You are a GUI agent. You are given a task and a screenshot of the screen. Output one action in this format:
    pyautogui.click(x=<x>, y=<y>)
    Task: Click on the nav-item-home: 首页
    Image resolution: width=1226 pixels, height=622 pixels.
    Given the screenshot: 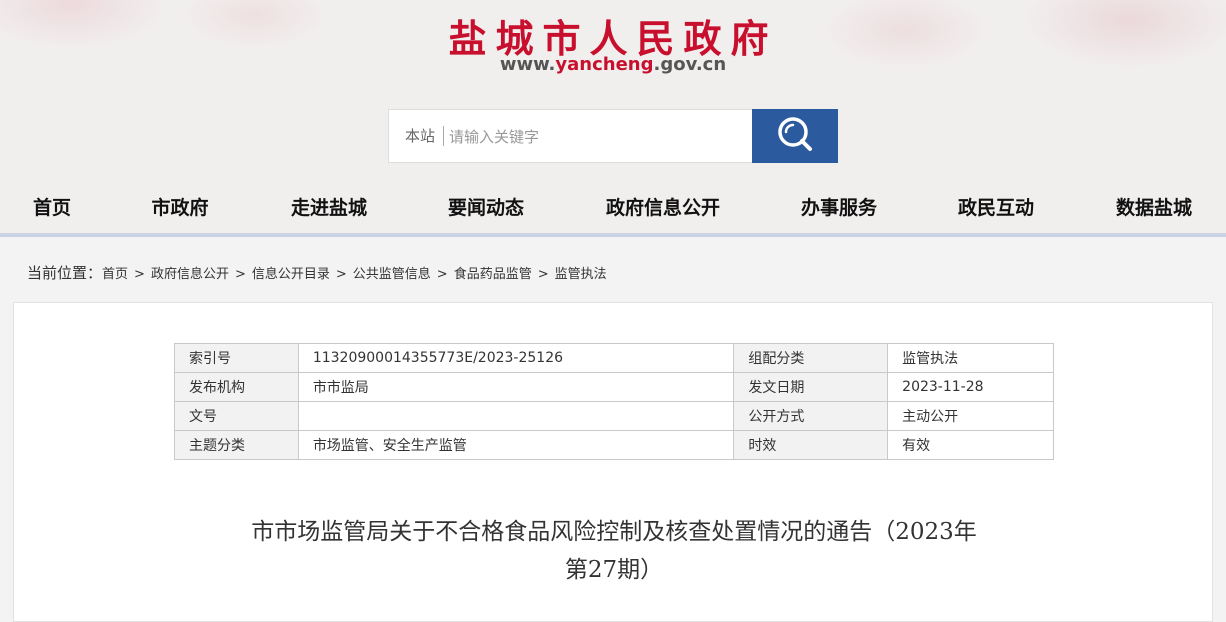 What is the action you would take?
    pyautogui.click(x=52, y=208)
    